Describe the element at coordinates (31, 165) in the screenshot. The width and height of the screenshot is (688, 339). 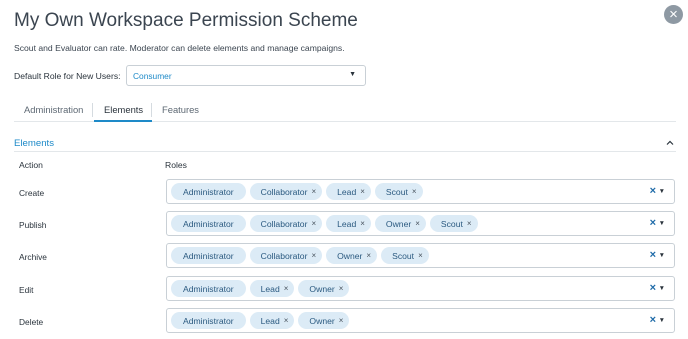
I see `action-column-header: Action` at that location.